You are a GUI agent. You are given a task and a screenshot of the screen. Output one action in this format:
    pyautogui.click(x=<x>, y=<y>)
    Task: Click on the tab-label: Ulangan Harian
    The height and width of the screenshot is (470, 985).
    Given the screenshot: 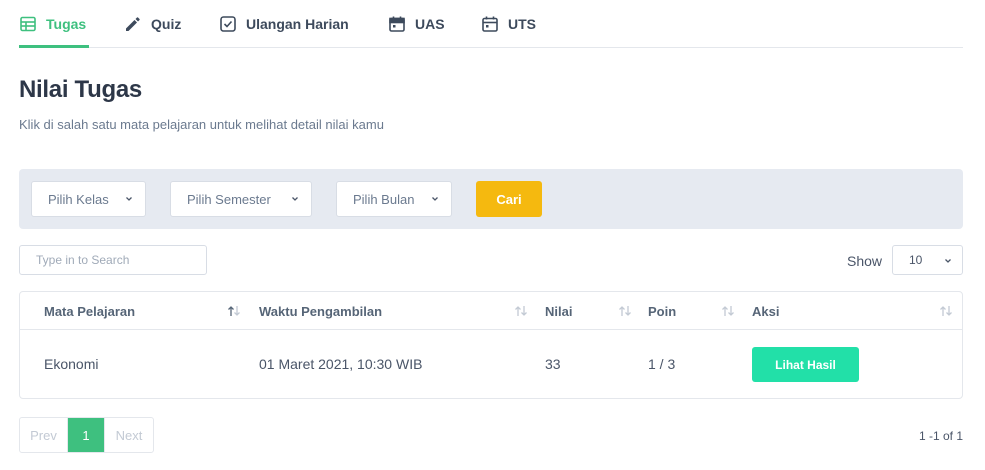 What is the action you would take?
    pyautogui.click(x=297, y=23)
    